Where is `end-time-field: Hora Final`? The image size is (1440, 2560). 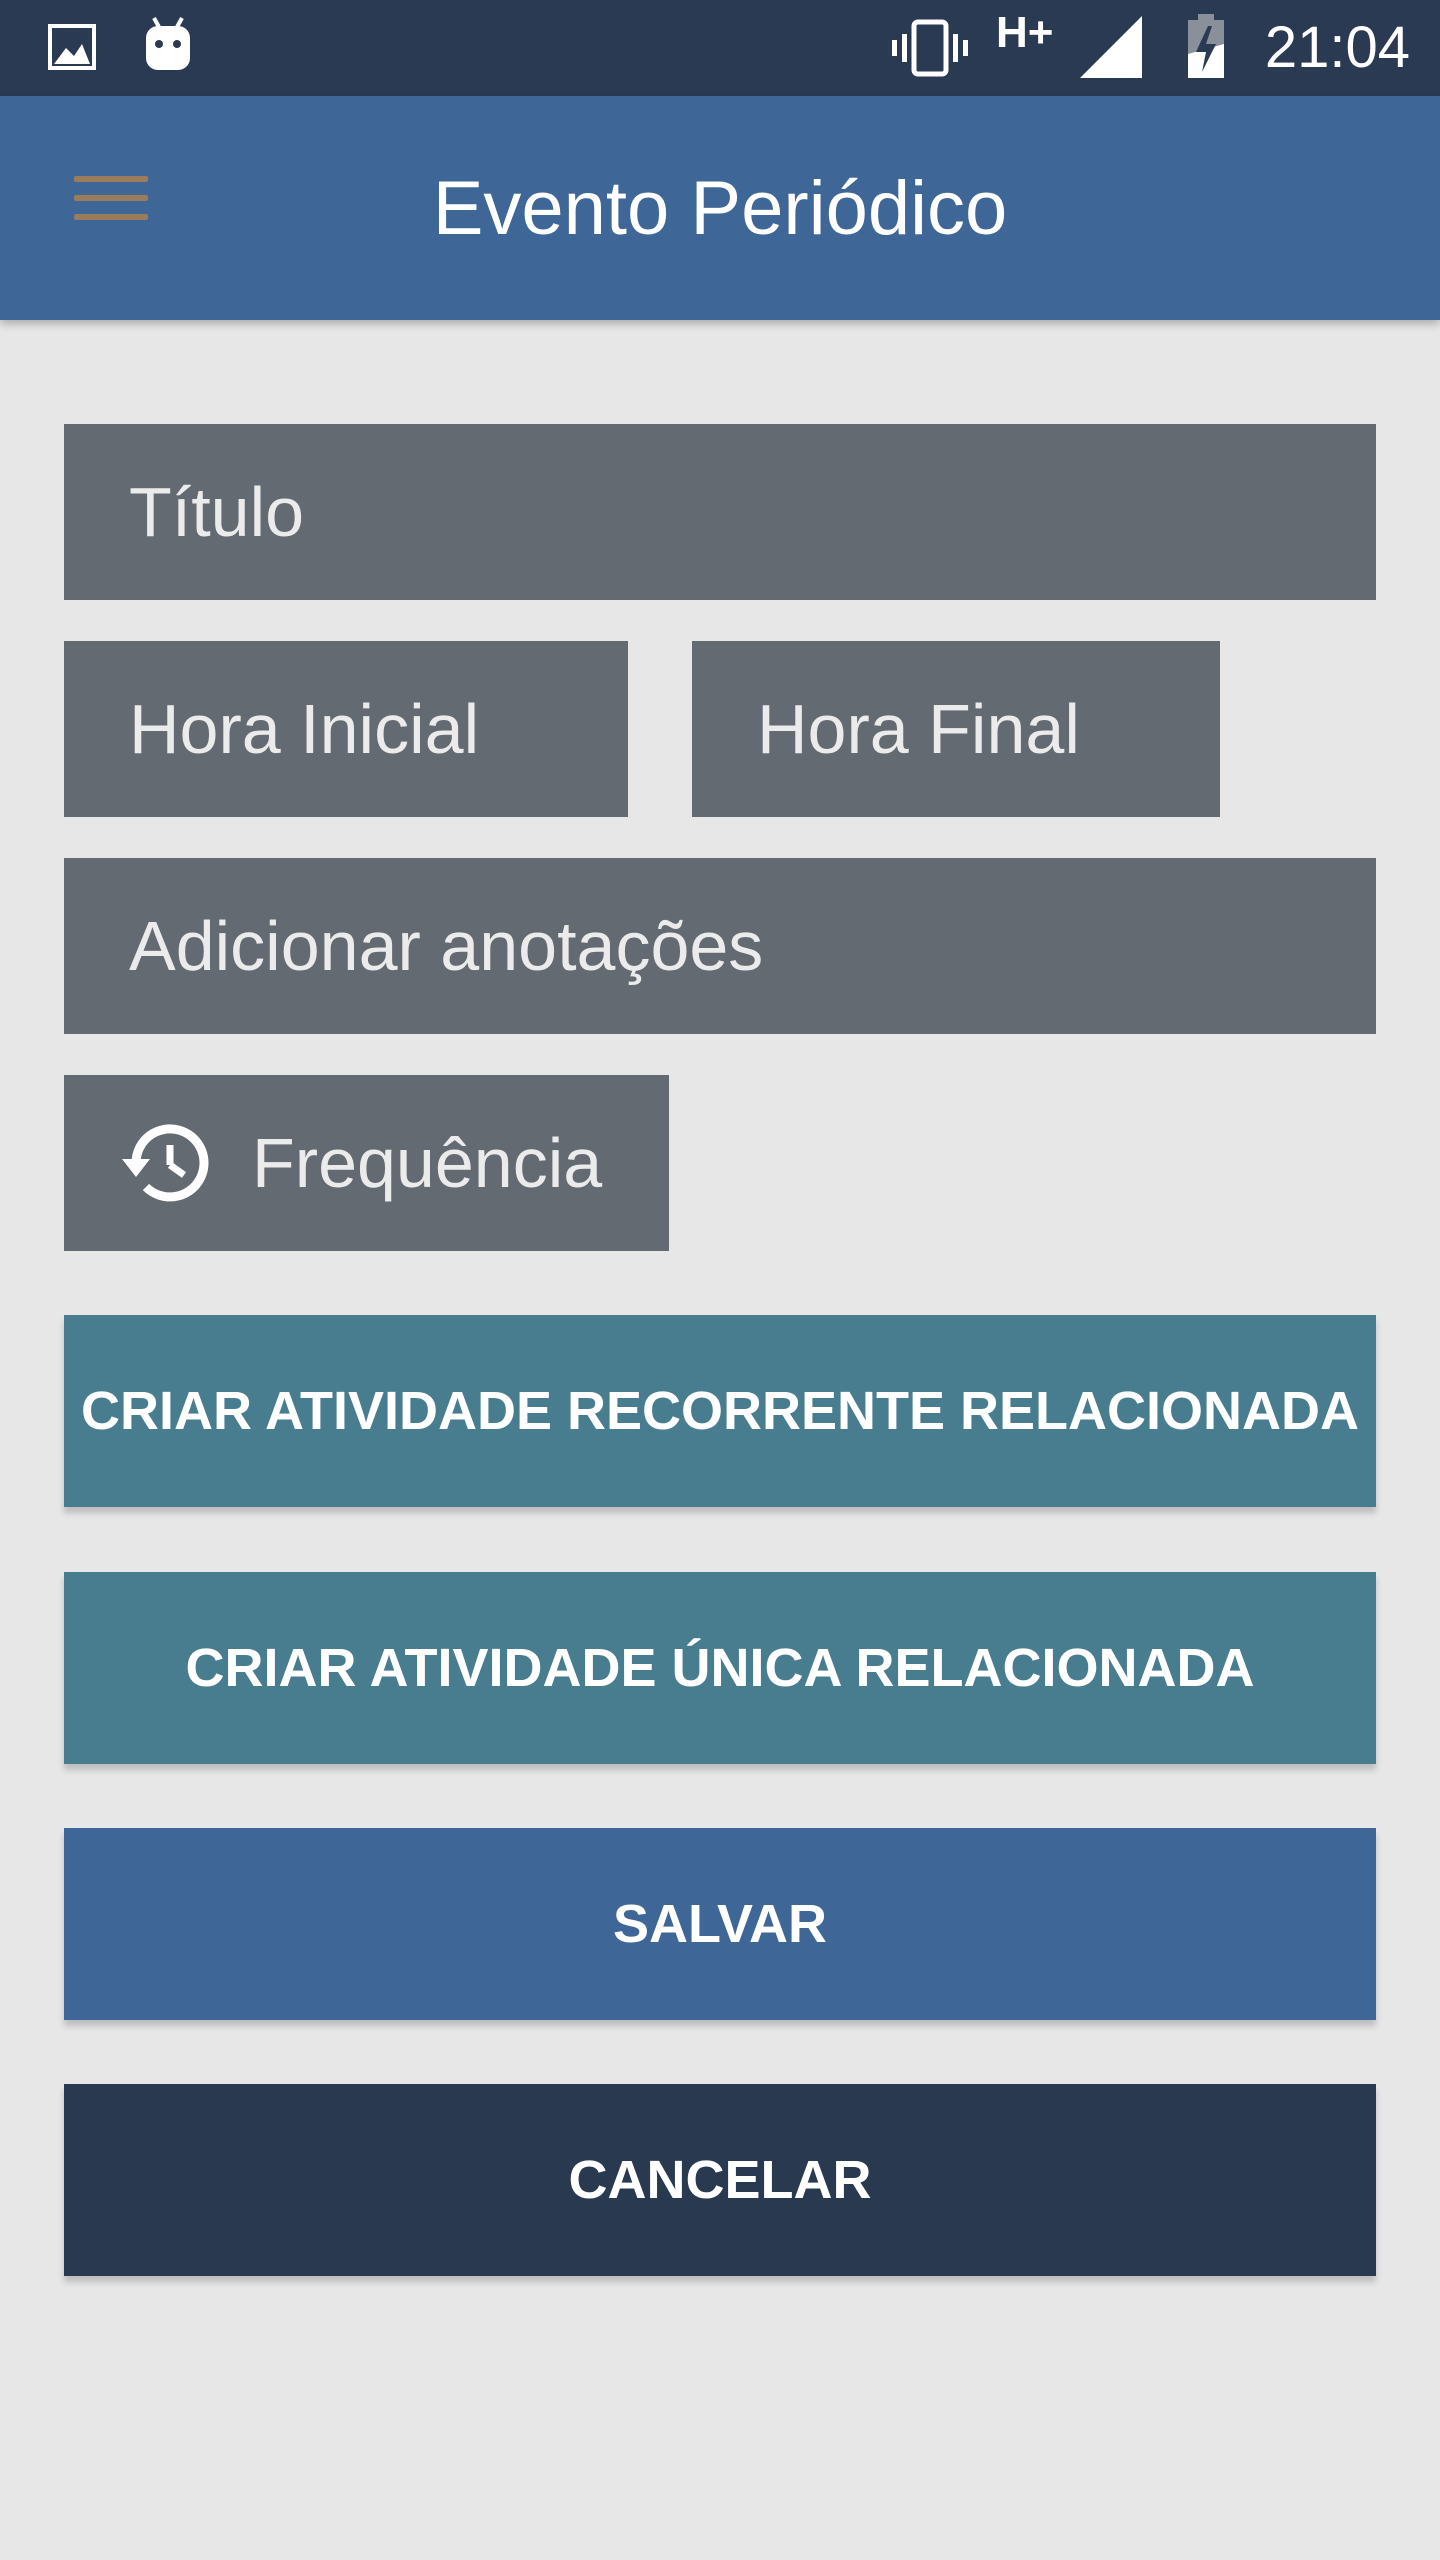
end-time-field: Hora Final is located at coordinates (956, 729).